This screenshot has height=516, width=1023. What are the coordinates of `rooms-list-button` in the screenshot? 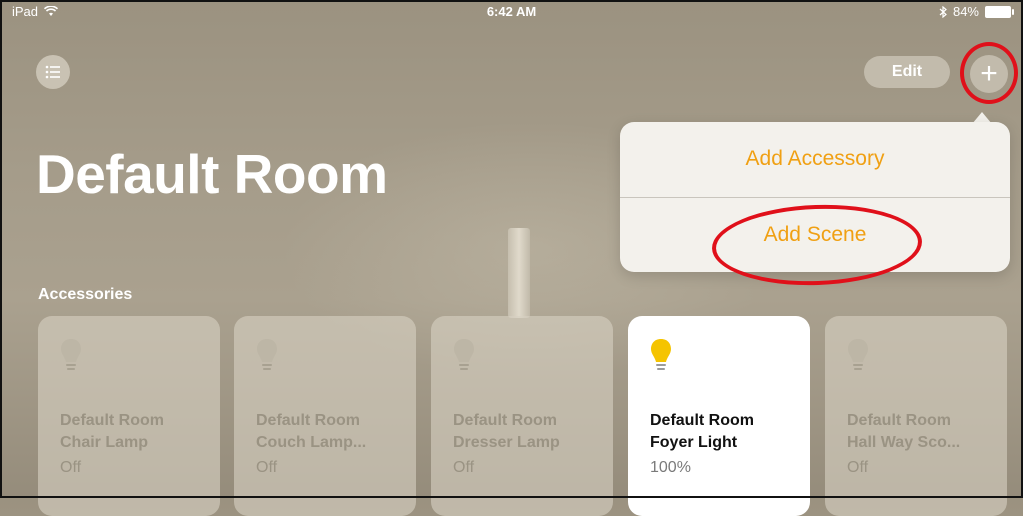 It's located at (53, 72).